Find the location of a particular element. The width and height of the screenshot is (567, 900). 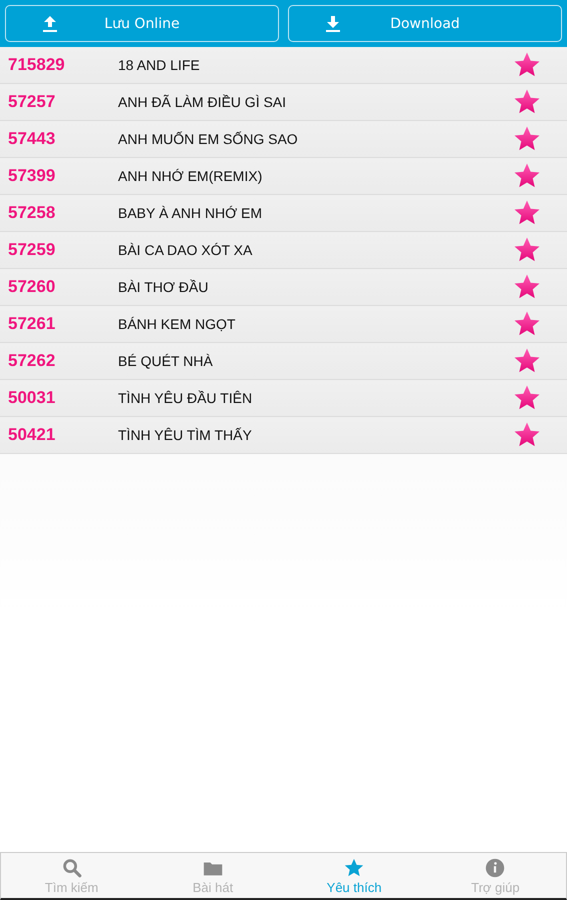

song-code: 715829 is located at coordinates (37, 65).